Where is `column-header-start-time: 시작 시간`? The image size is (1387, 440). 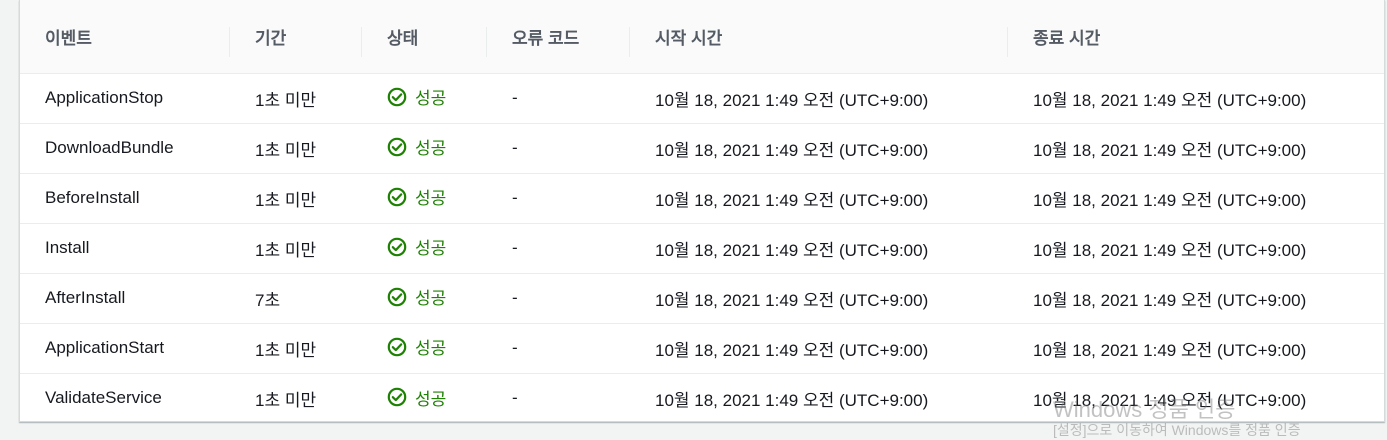
column-header-start-time: 시작 시간 is located at coordinates (819, 37).